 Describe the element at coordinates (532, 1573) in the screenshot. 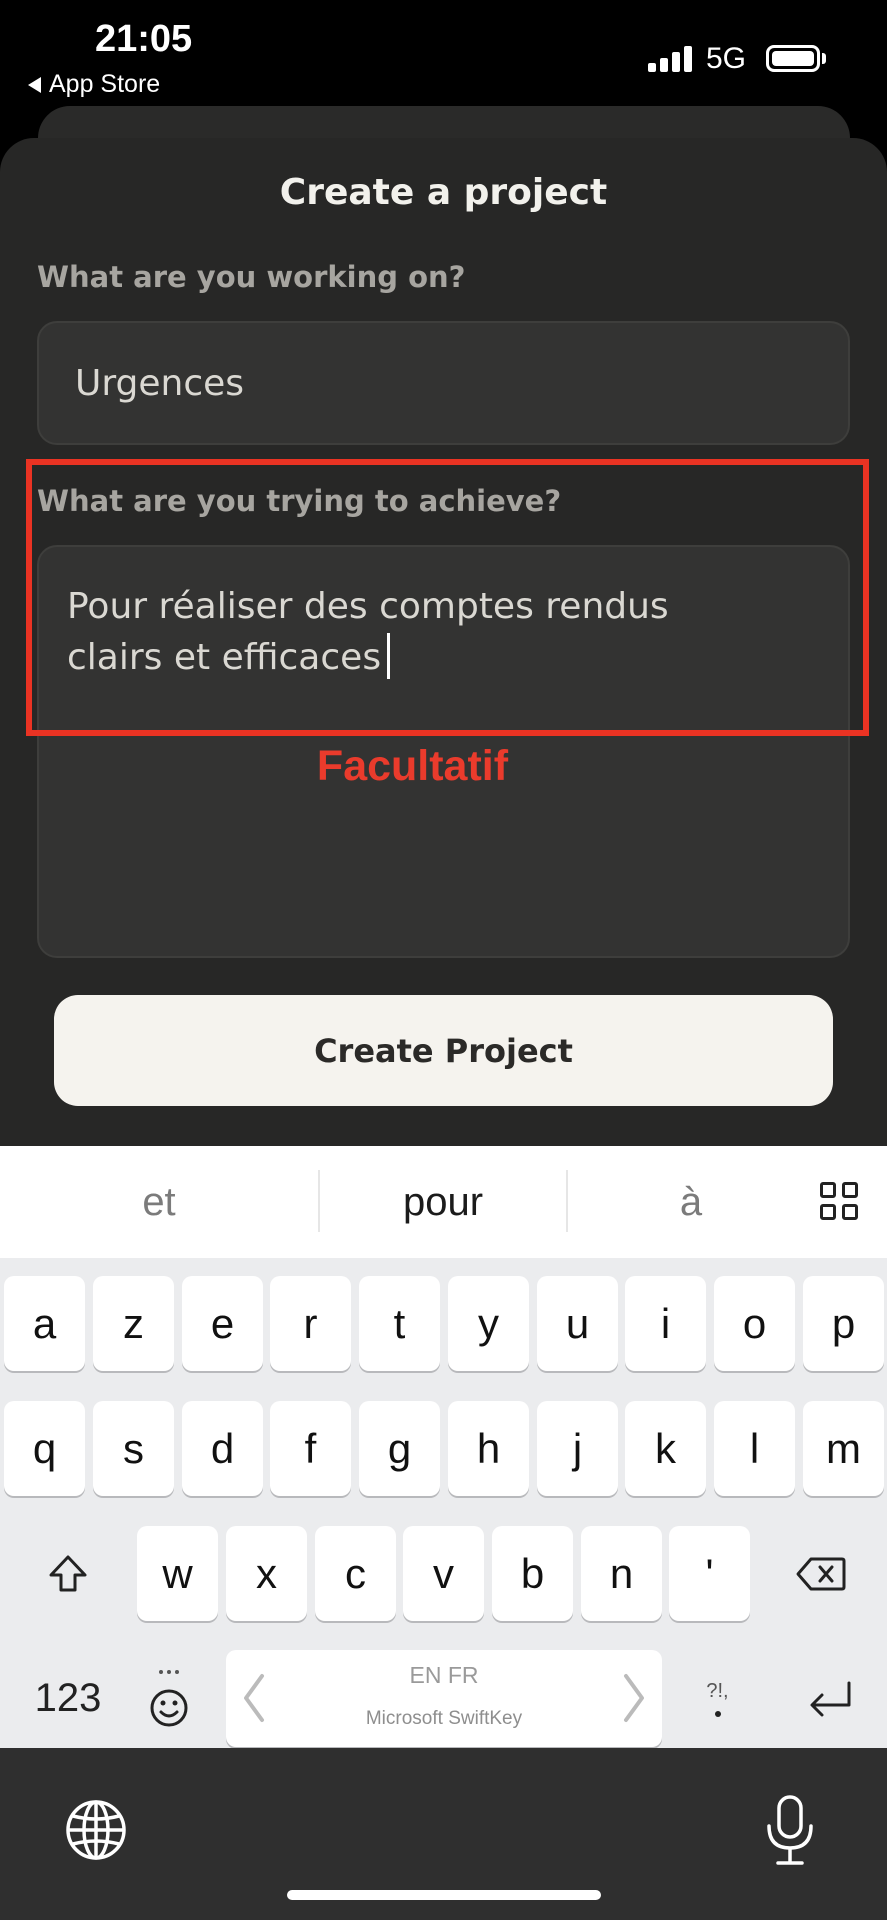

I see `key-b: b` at that location.